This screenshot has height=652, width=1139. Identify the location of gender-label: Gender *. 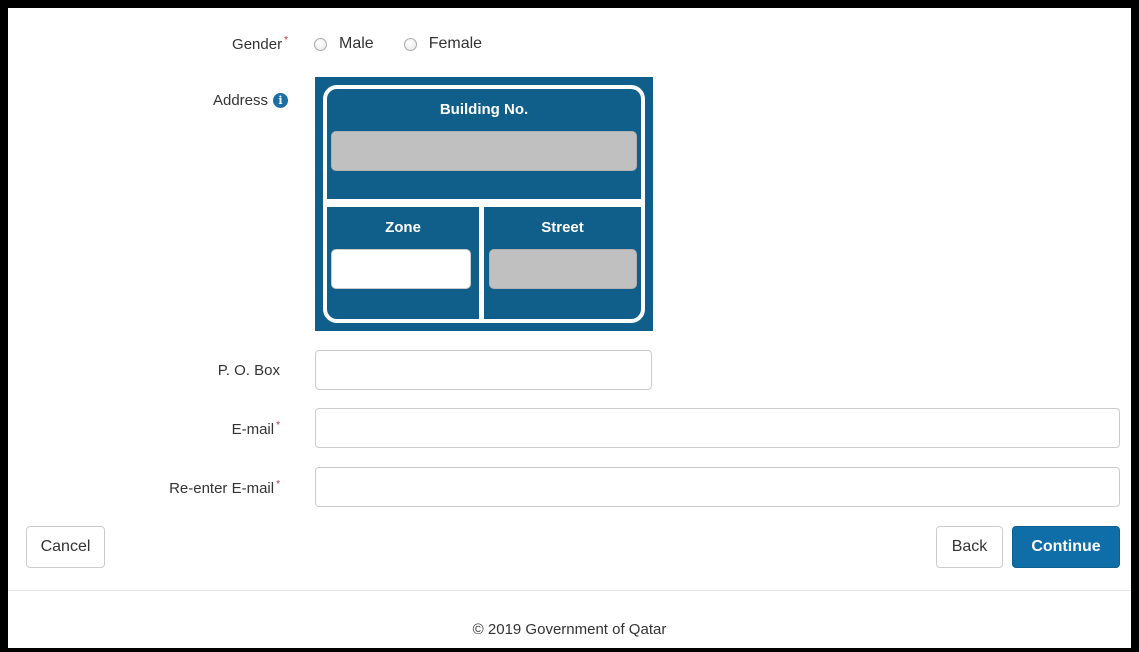
(260, 44).